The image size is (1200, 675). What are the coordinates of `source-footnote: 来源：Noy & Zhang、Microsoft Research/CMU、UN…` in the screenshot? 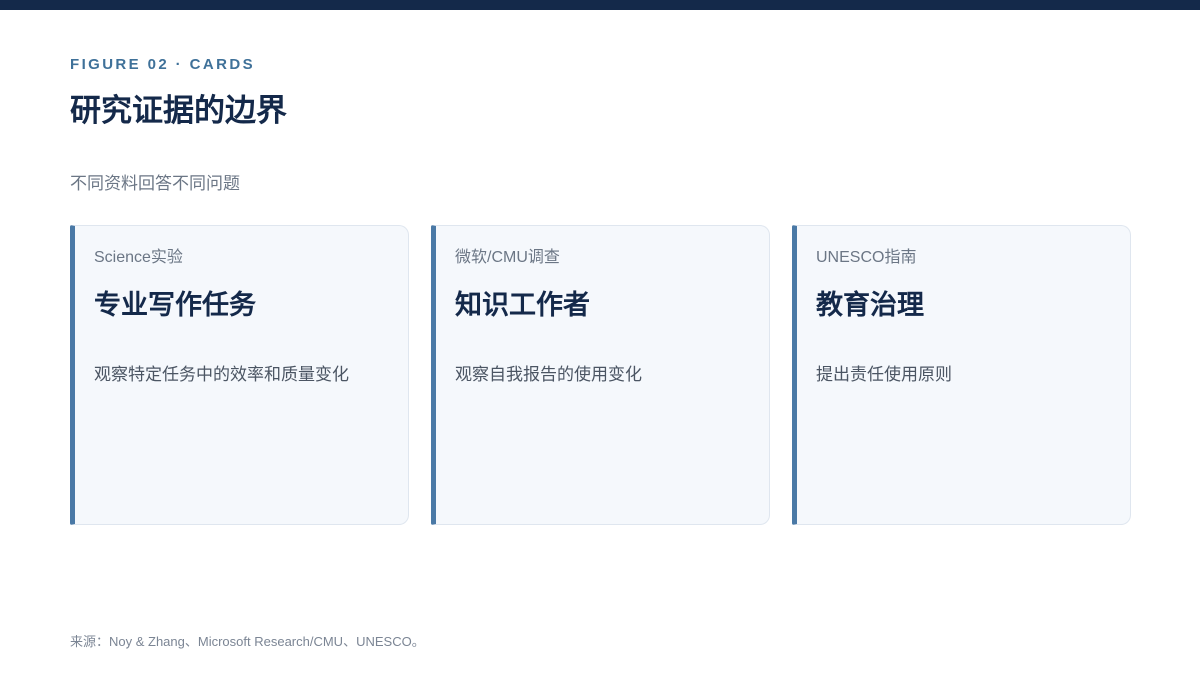 It's located at (247, 641).